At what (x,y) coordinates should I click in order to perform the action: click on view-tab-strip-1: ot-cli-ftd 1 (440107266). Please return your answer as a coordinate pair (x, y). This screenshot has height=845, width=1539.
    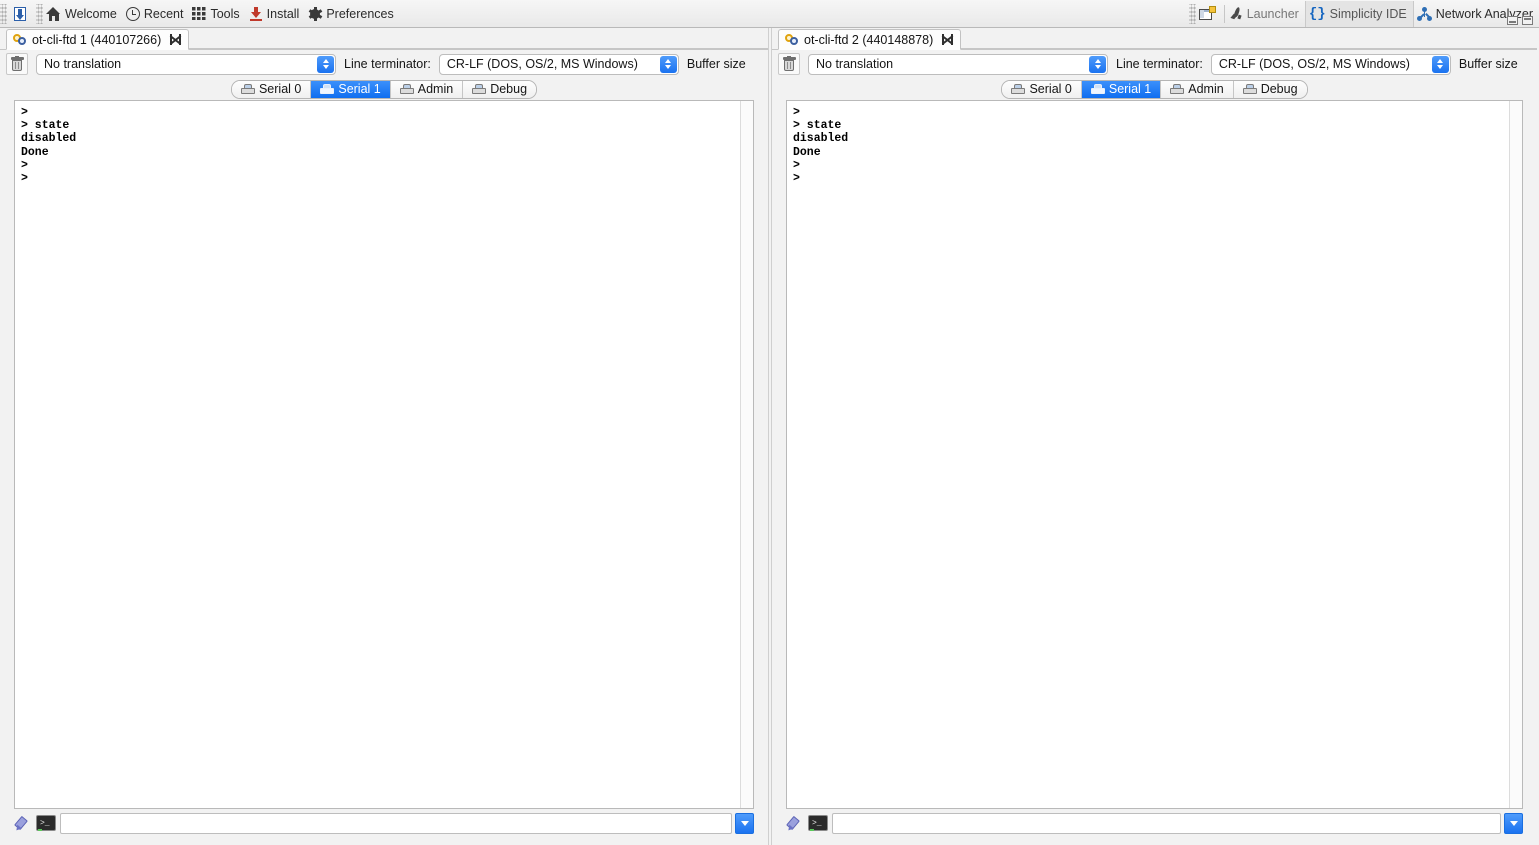
    Looking at the image, I should click on (384, 39).